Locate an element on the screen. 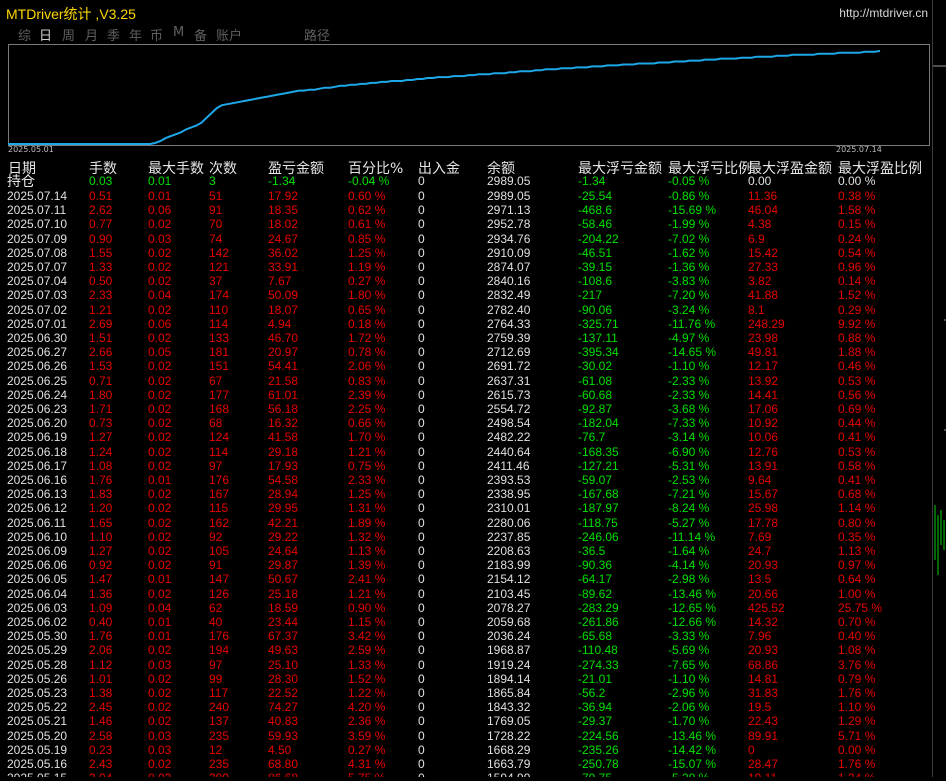 The height and width of the screenshot is (781, 946). cell-max-float-loss-pct: -7.02 % is located at coordinates (689, 238).